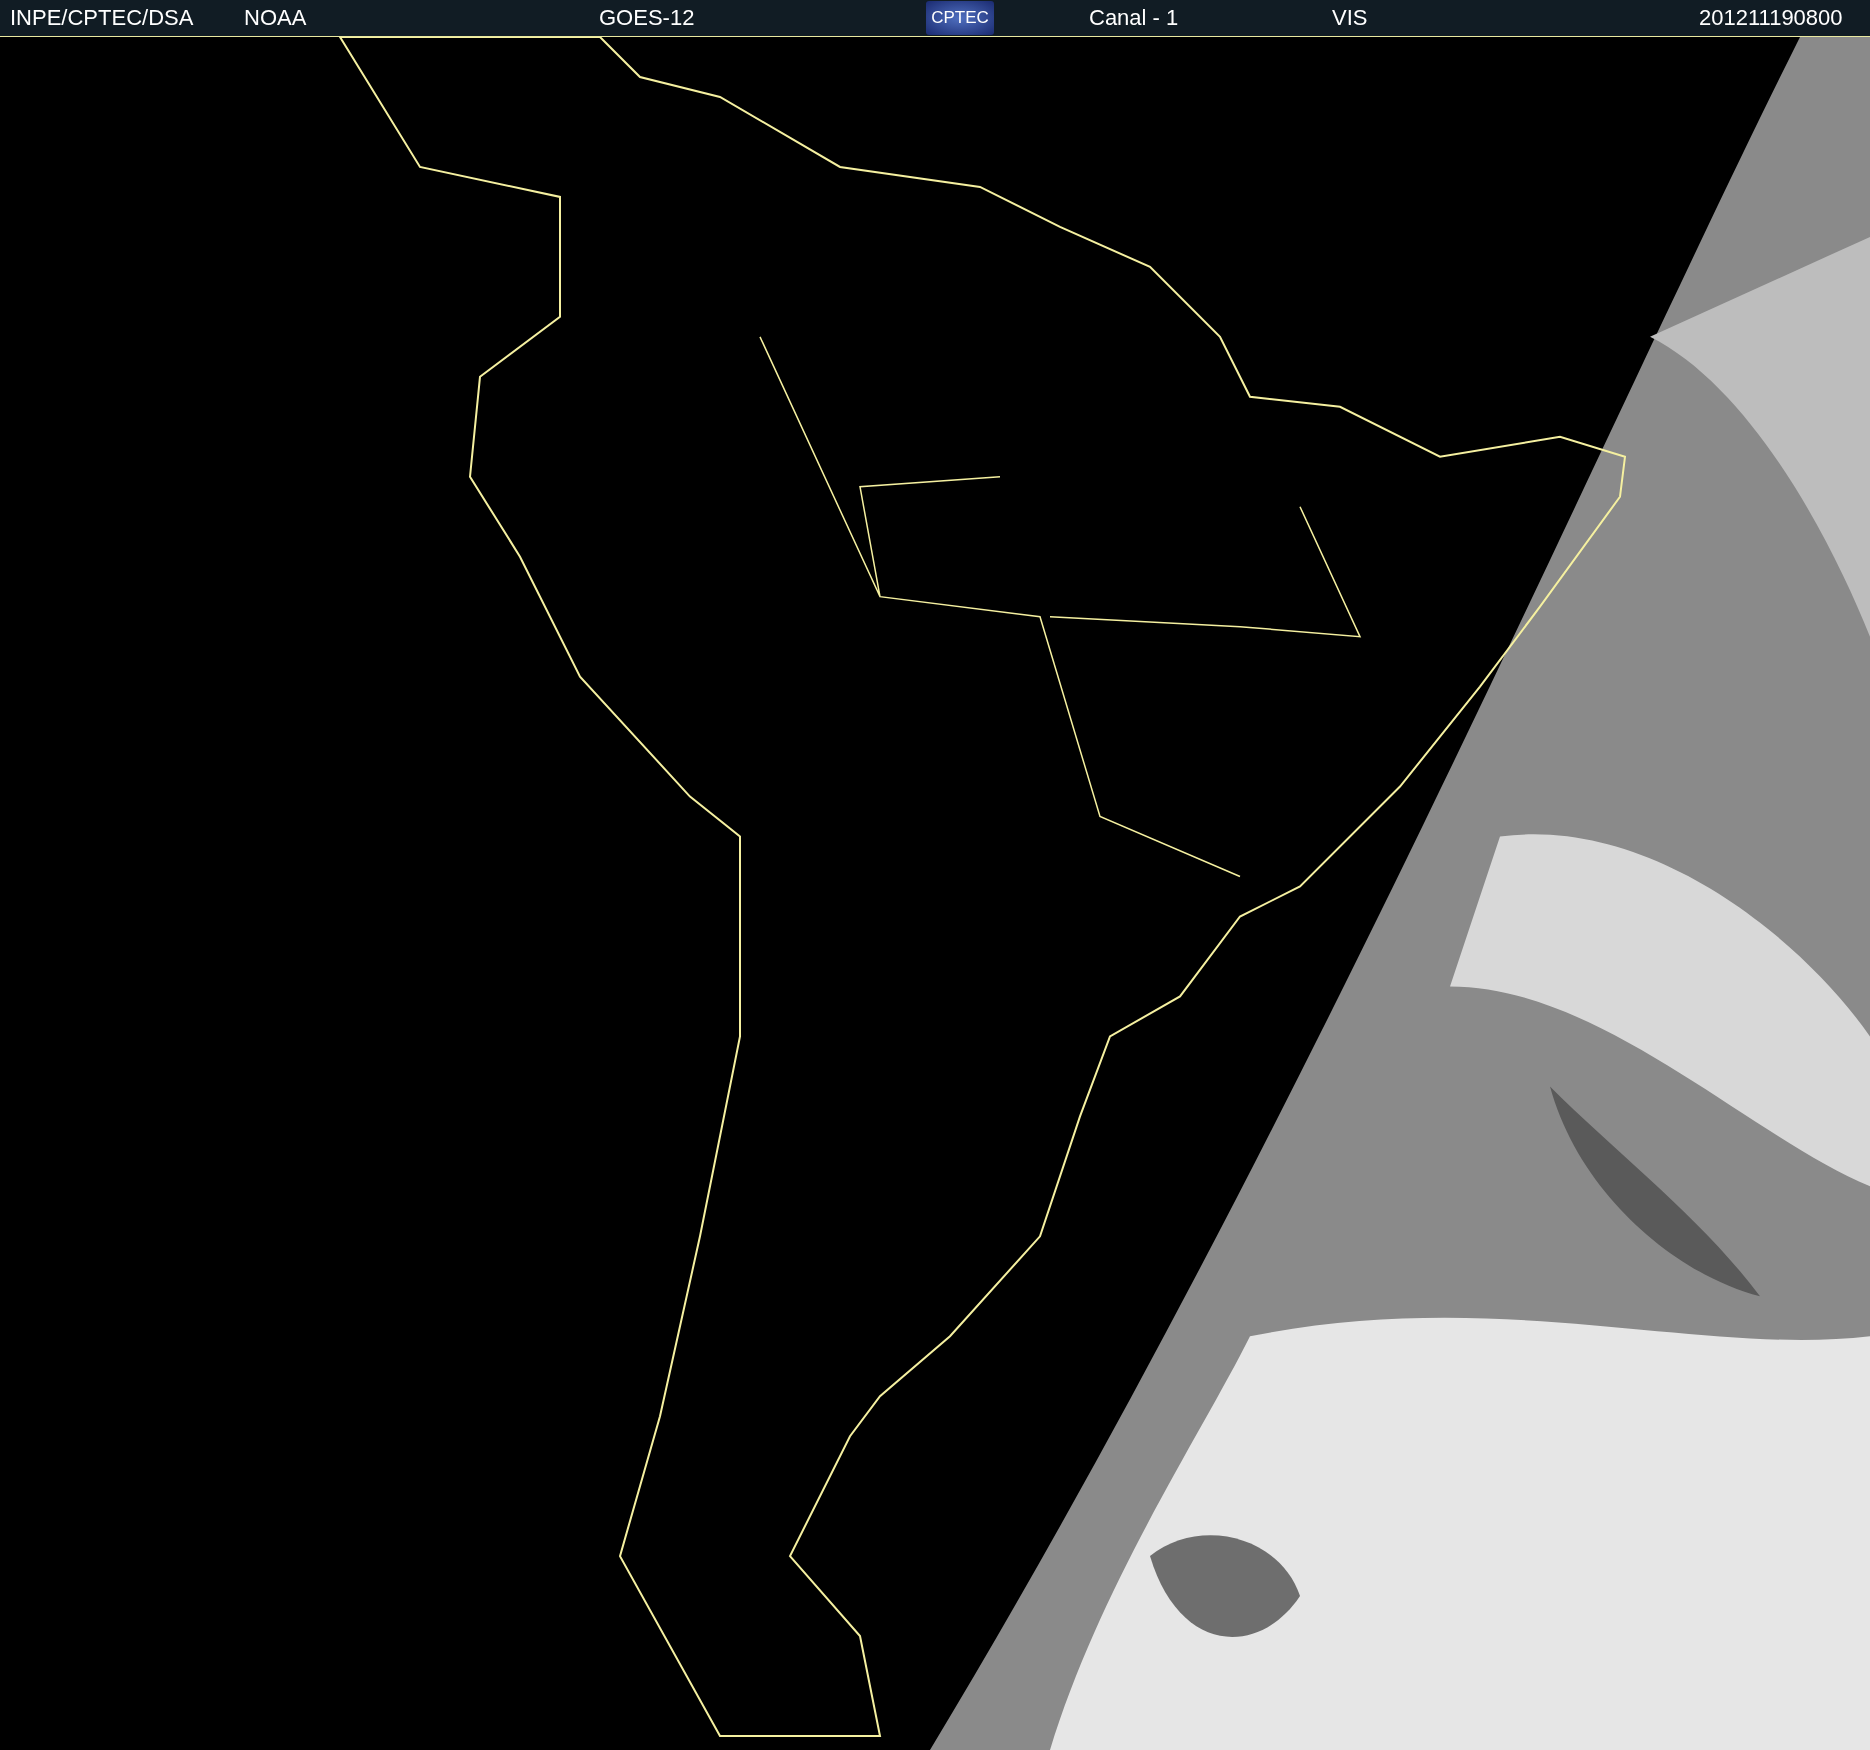 Image resolution: width=1870 pixels, height=1750 pixels. What do you see at coordinates (276, 18) in the screenshot?
I see `agency-label: NOAA` at bounding box center [276, 18].